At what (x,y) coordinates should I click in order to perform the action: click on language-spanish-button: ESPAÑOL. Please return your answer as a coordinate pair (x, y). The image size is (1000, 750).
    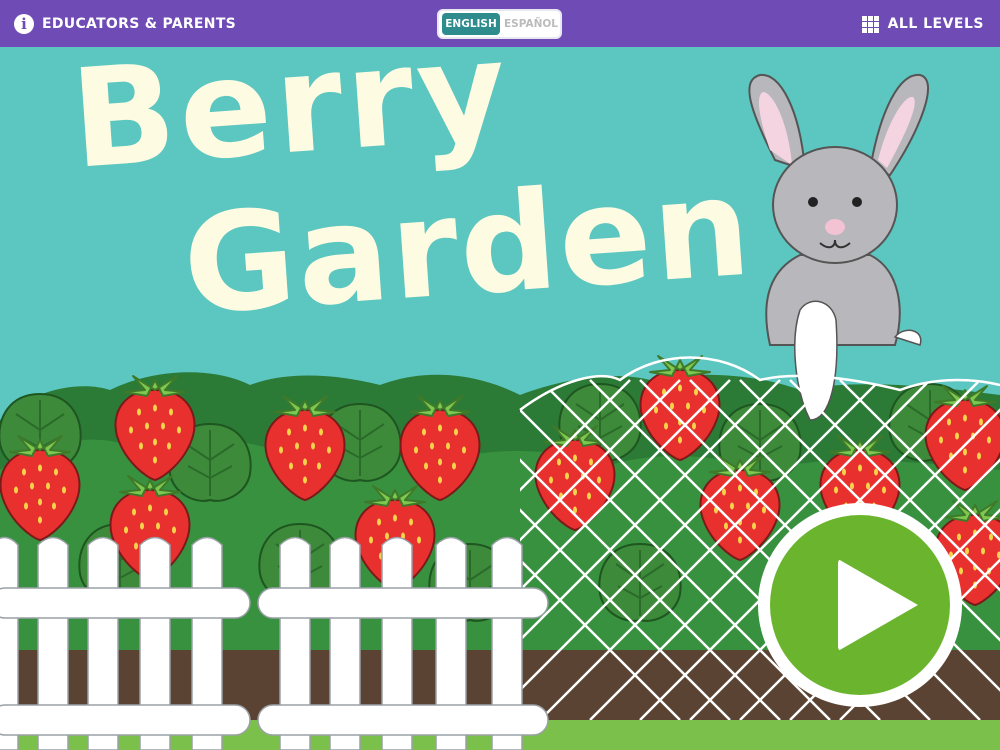
    Looking at the image, I should click on (531, 24).